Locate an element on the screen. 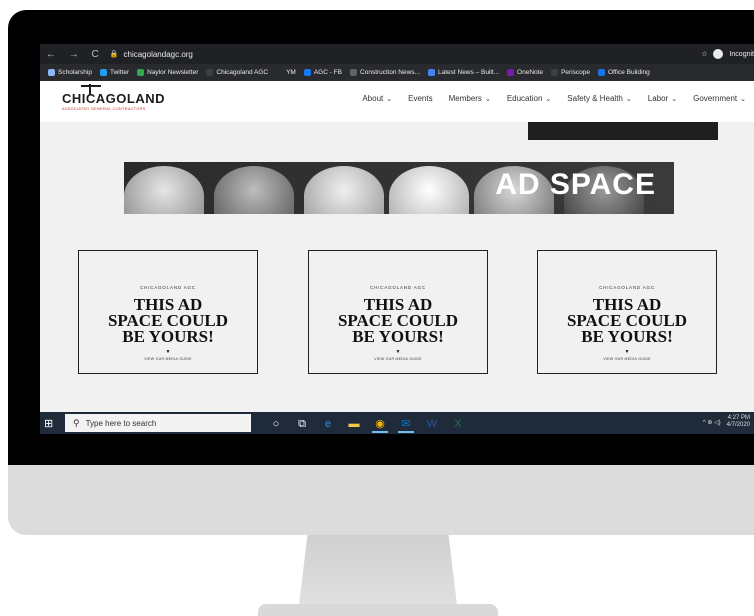 This screenshot has width=754, height=616. system-tray: ^ ⊕ ◁) 4:27 PM 4/7/2020 is located at coordinates (726, 422).